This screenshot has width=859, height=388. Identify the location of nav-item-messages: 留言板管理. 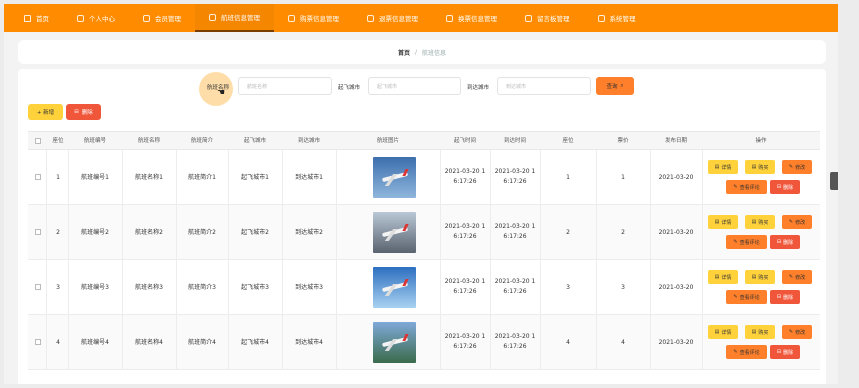
(547, 18).